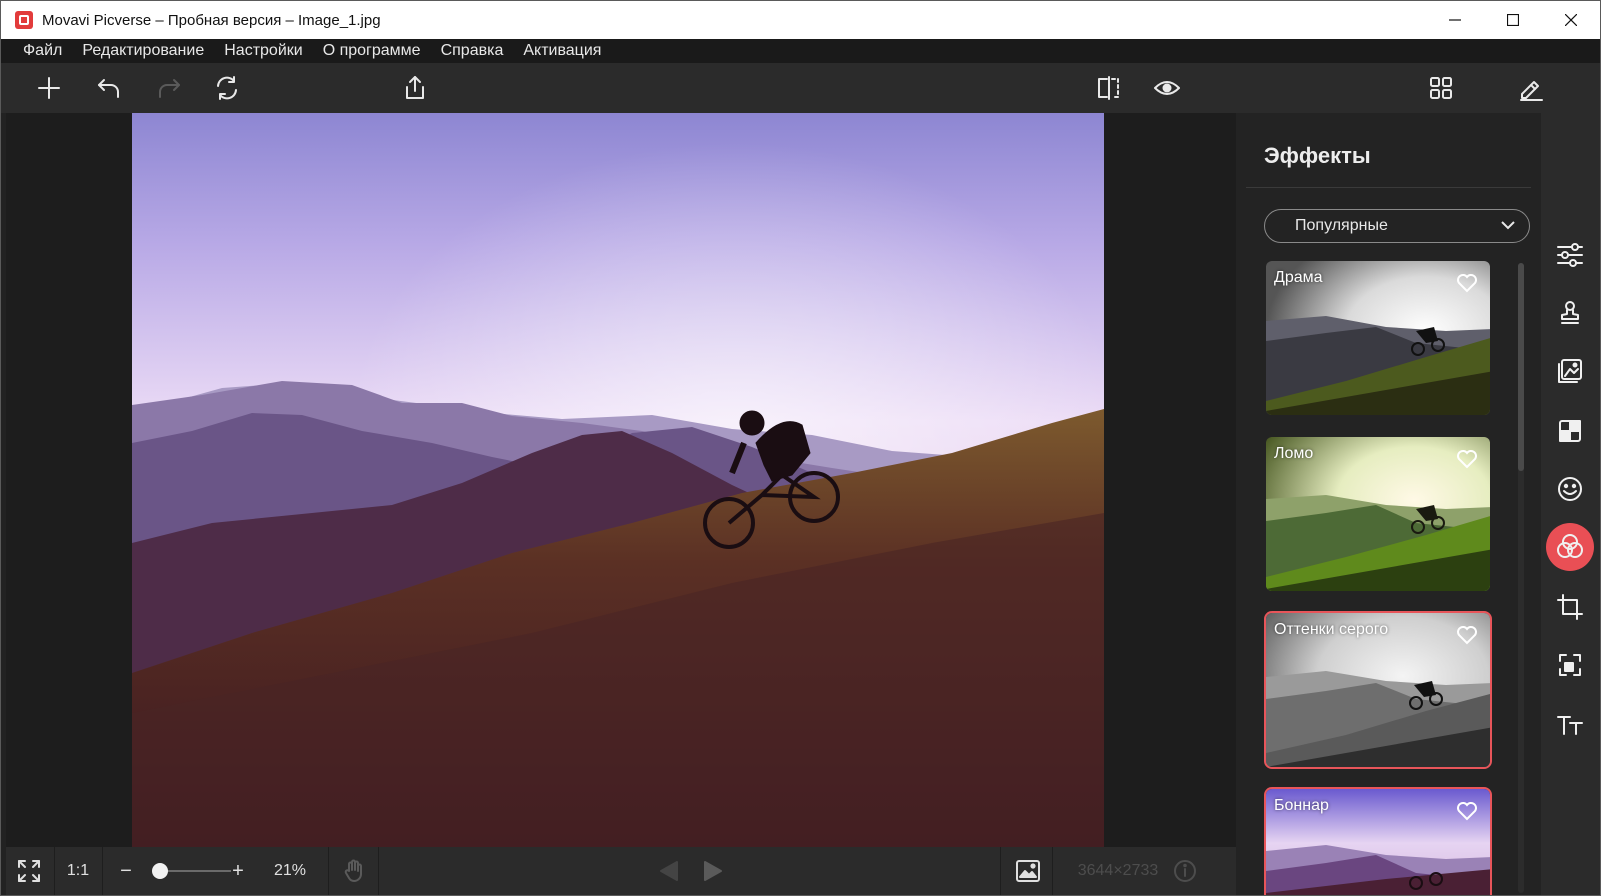  I want to click on export-icon, so click(415, 87).